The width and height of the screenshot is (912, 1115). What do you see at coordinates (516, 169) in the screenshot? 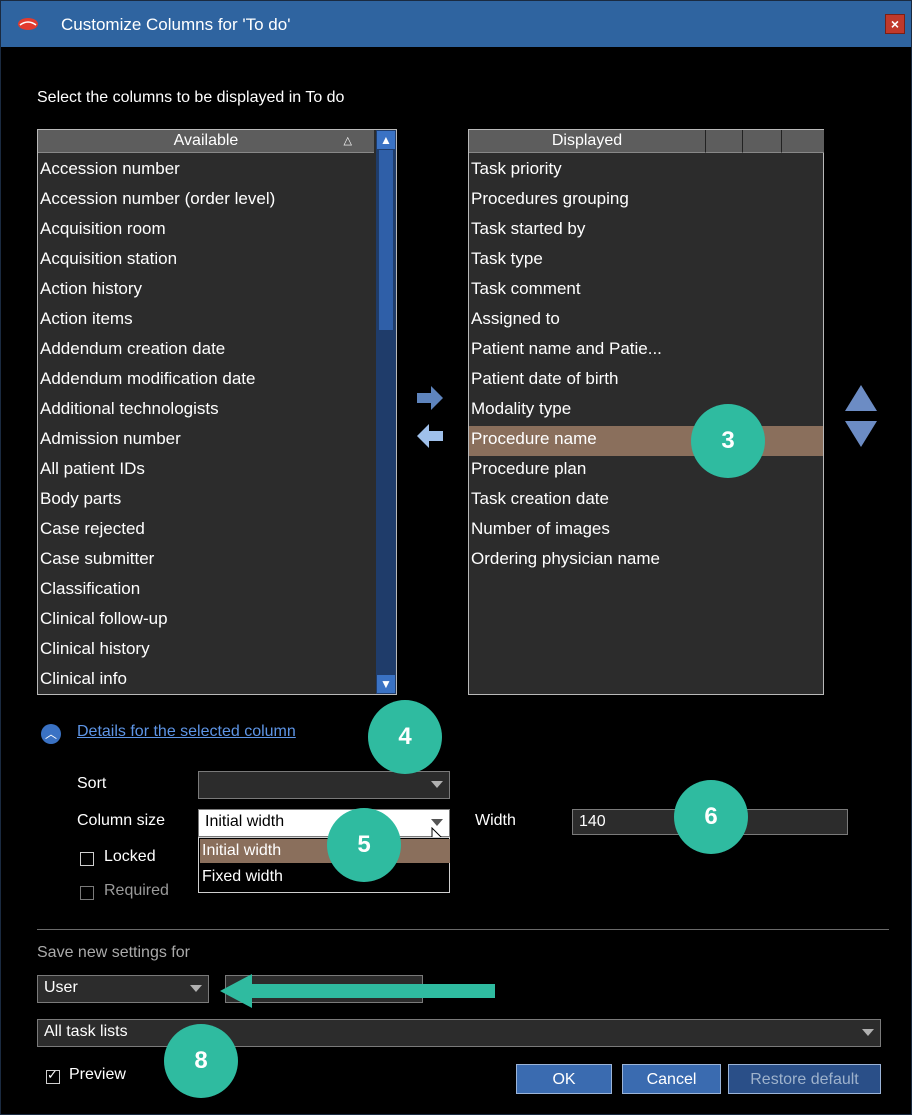
I see `list-item: Task priority` at bounding box center [516, 169].